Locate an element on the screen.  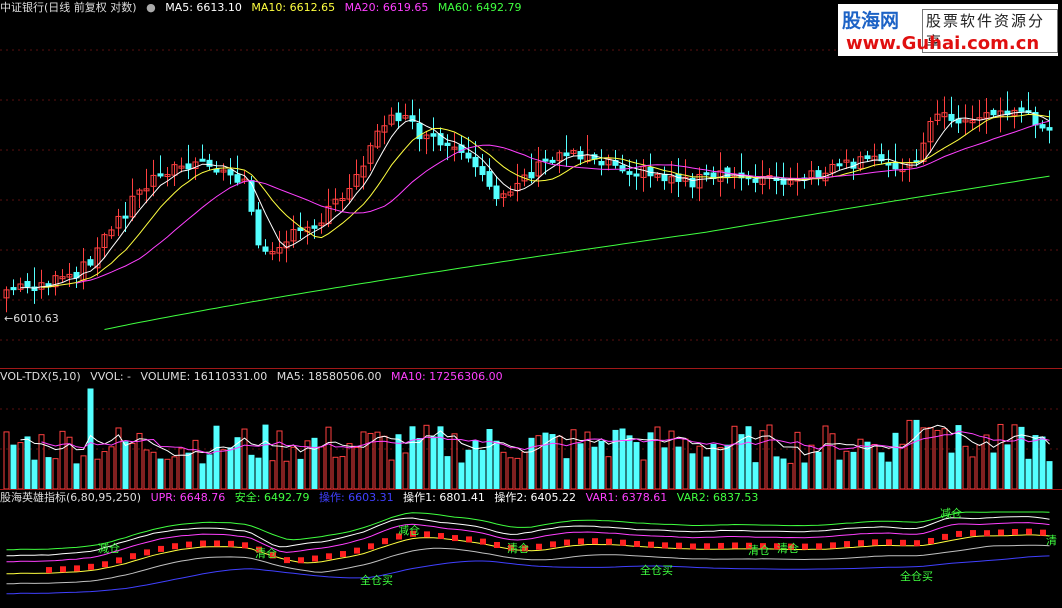
hero-lines is located at coordinates (528, 553).